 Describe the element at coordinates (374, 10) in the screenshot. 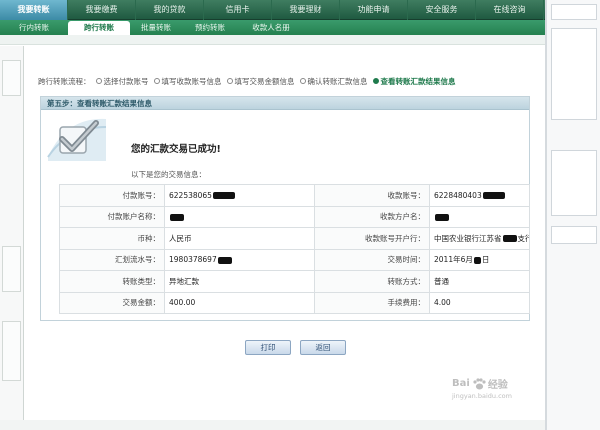

I see `tab-apply: 功能申请` at that location.